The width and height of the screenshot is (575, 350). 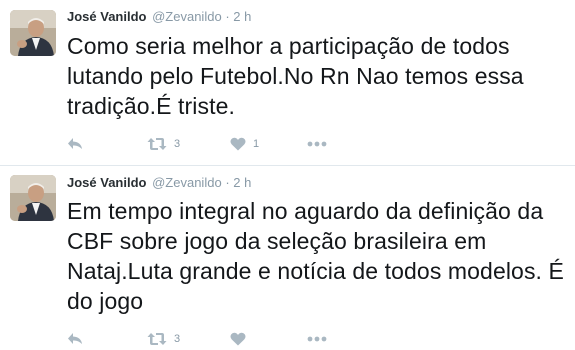 What do you see at coordinates (256, 144) in the screenshot?
I see `like-count: 1` at bounding box center [256, 144].